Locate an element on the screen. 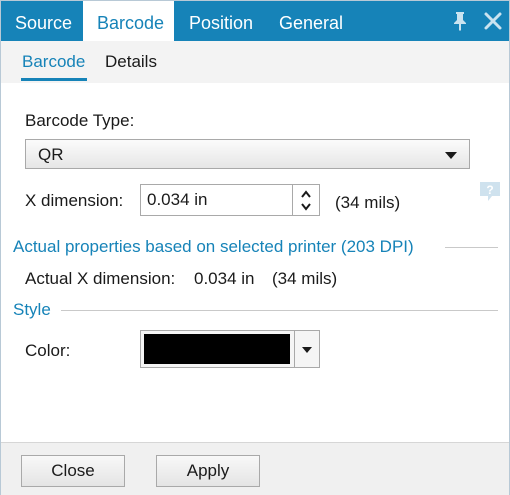 This screenshot has width=510, height=495. x-dimension-spinner is located at coordinates (306, 200).